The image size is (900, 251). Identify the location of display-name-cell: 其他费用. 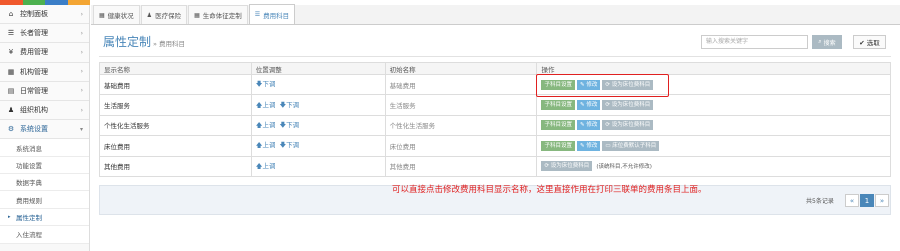
(175, 166).